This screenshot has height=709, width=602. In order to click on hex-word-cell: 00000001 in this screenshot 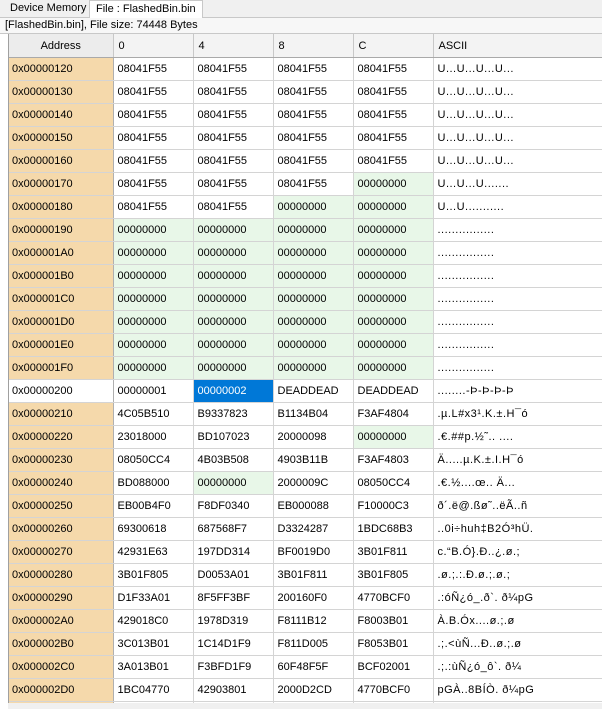, I will do `click(153, 391)`.